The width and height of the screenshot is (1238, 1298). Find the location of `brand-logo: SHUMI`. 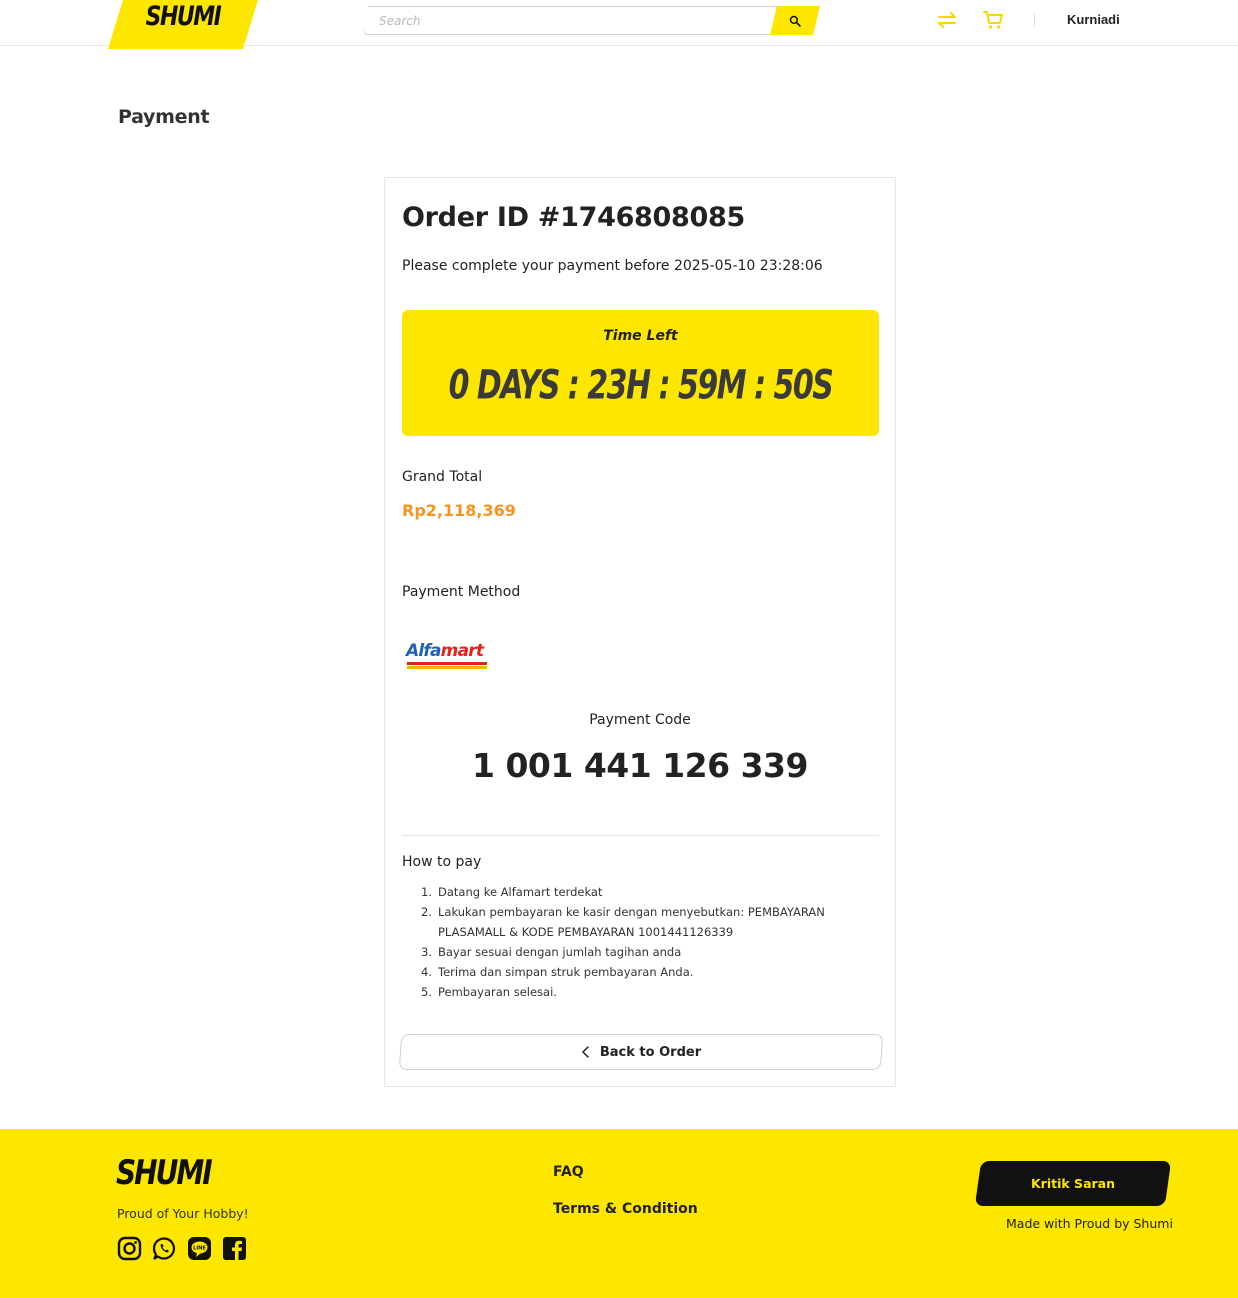

brand-logo: SHUMI is located at coordinates (183, 24).